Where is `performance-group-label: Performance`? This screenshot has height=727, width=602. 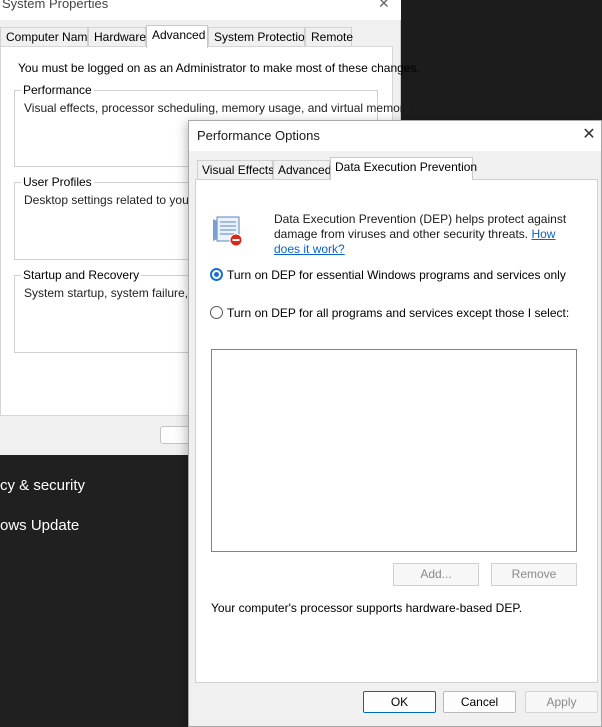
performance-group-label: Performance is located at coordinates (57, 90).